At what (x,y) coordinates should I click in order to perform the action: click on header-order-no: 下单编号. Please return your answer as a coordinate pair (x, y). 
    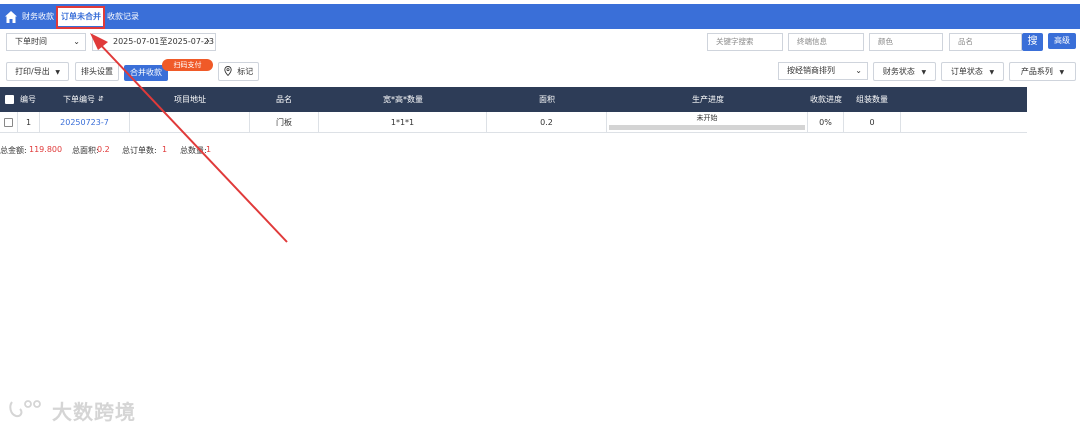
    Looking at the image, I should click on (79, 99).